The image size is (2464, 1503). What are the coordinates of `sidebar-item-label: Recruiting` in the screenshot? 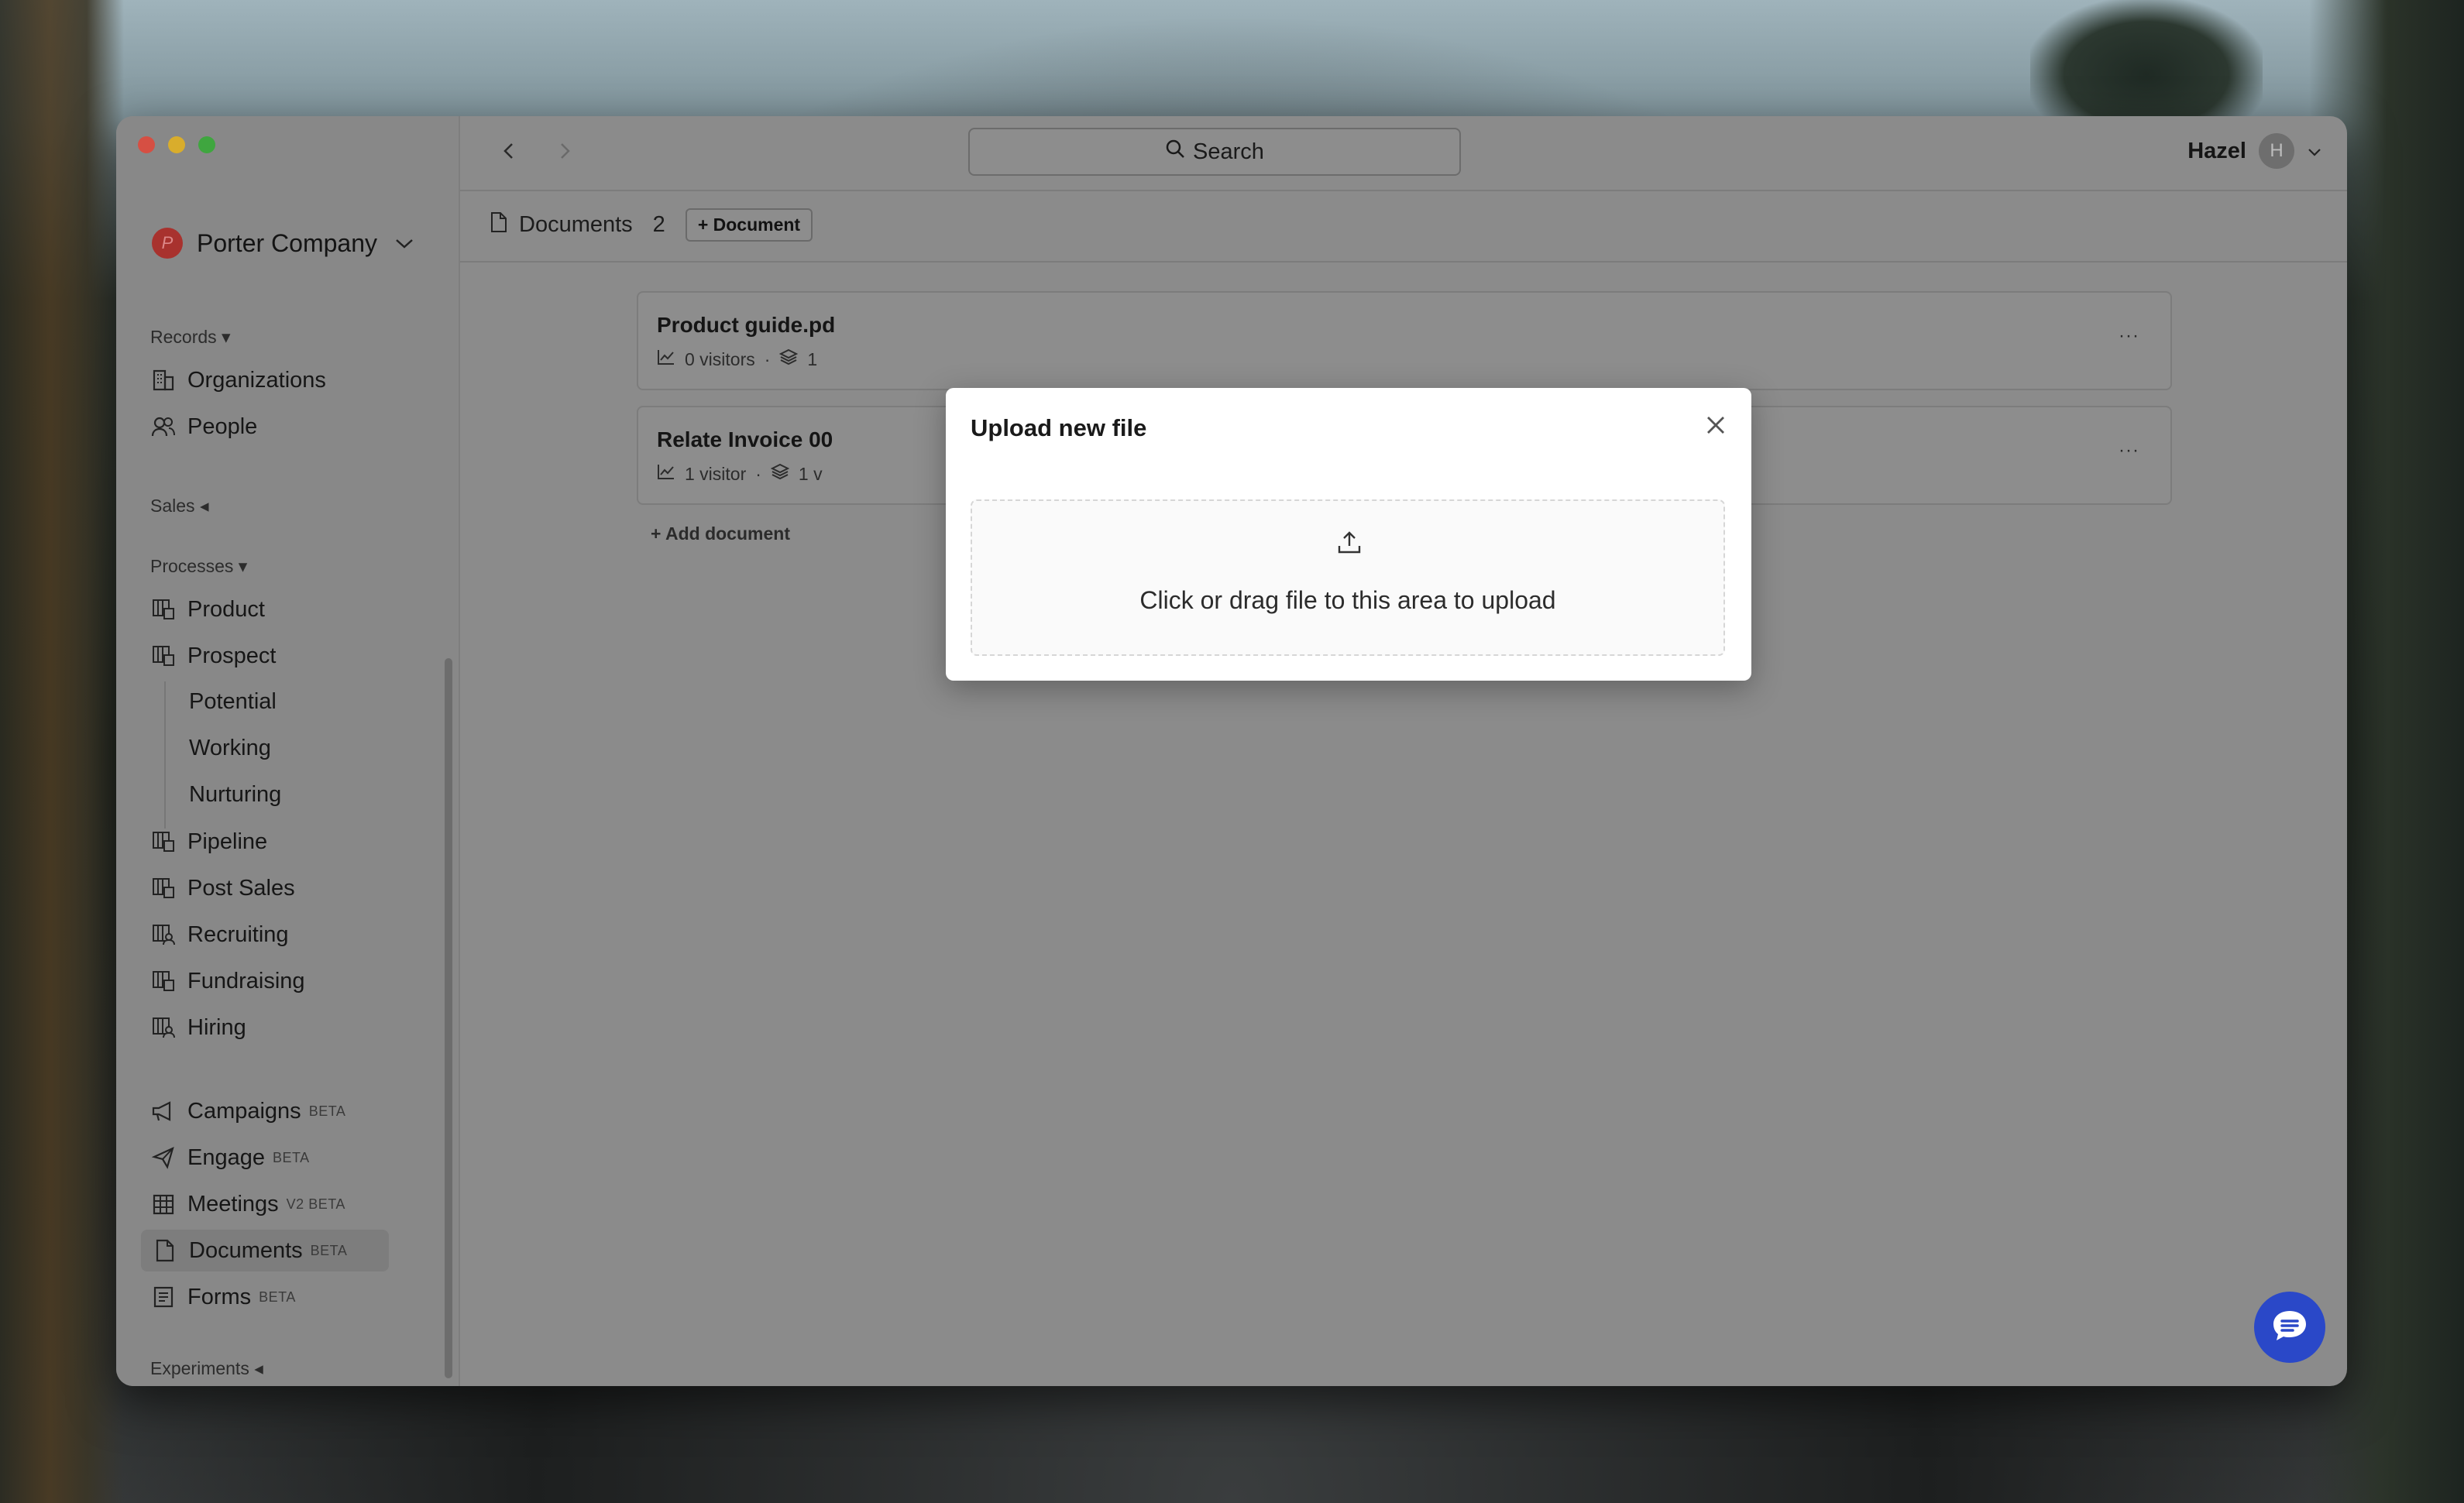 It's located at (238, 934).